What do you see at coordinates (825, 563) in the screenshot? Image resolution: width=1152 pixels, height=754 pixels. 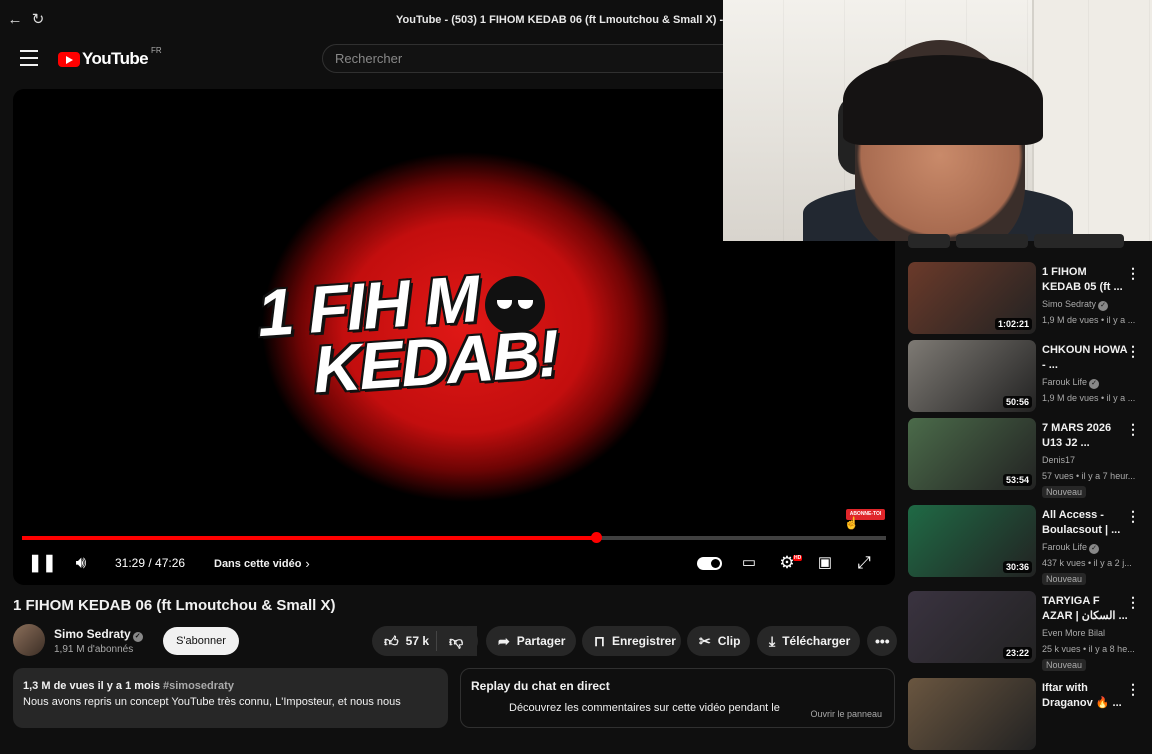 I see `miniplayer-icon: ▣` at bounding box center [825, 563].